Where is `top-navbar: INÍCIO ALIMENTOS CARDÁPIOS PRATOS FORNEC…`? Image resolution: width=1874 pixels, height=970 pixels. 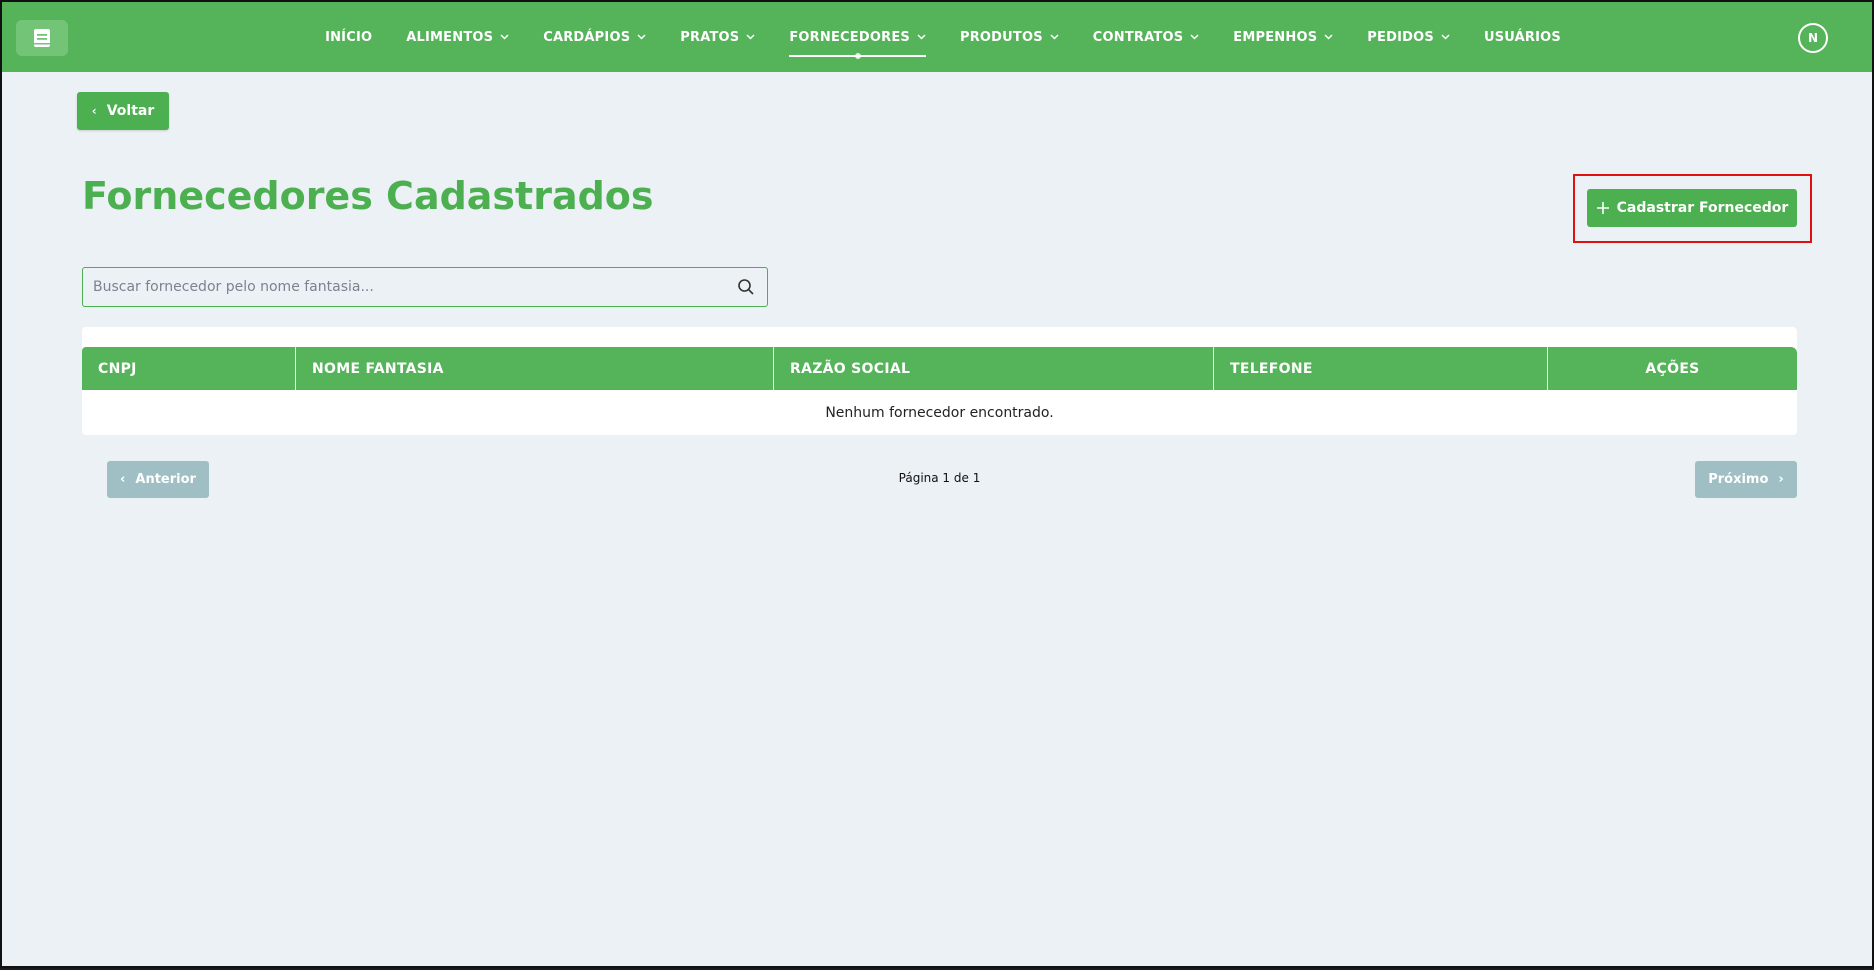 top-navbar: INÍCIO ALIMENTOS CARDÁPIOS PRATOS FORNEC… is located at coordinates (937, 36).